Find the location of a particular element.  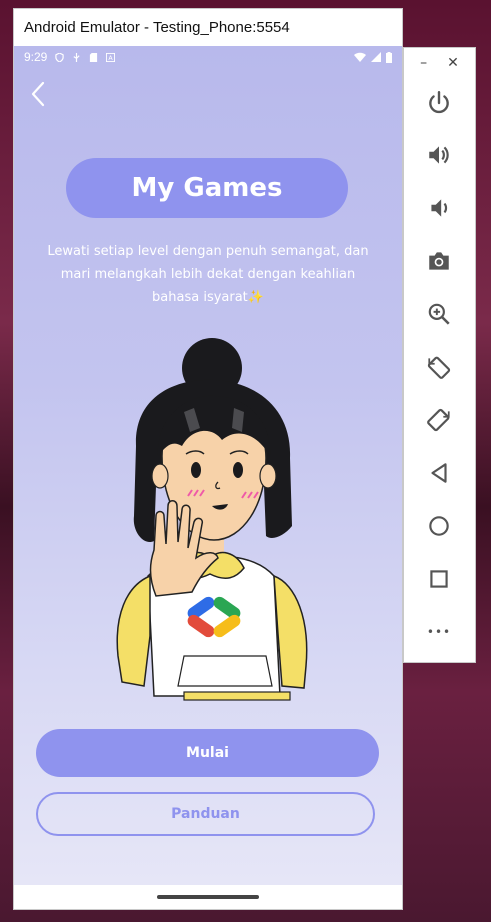

rotate-right-button is located at coordinates (439, 420).